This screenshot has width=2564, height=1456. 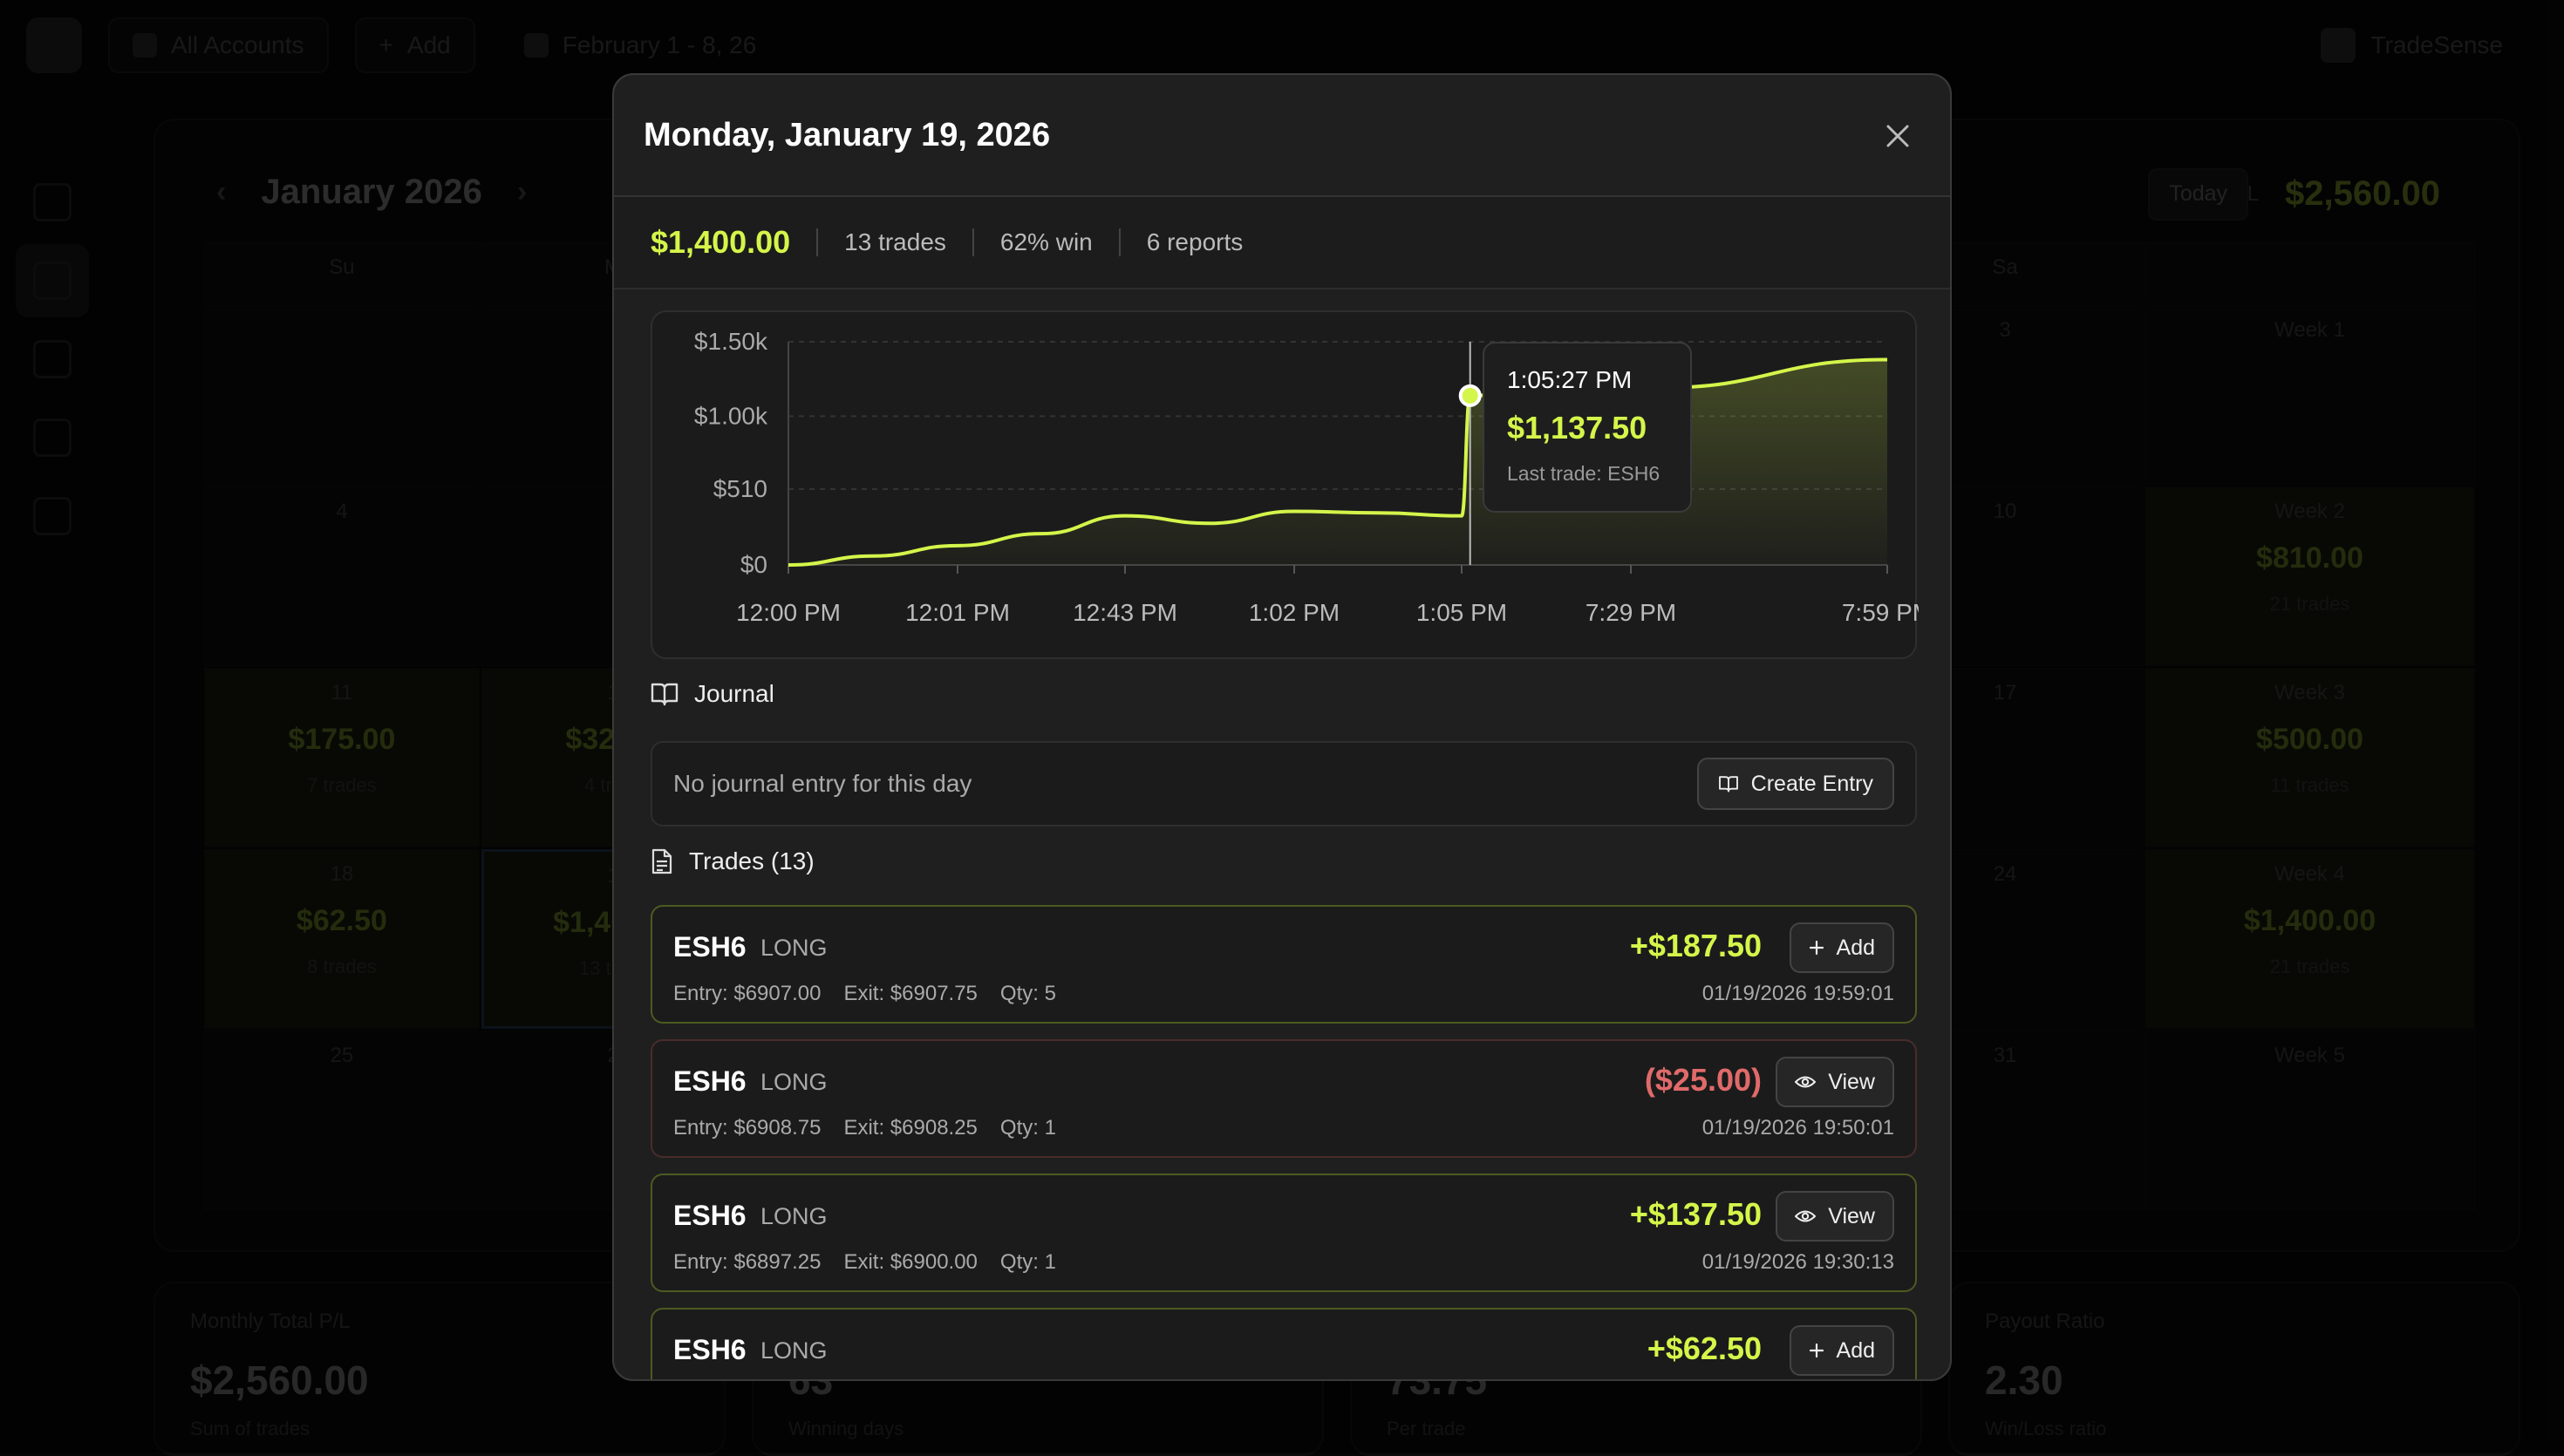 What do you see at coordinates (1598, 474) in the screenshot?
I see `tooltip-label: Last trade: ESH6` at bounding box center [1598, 474].